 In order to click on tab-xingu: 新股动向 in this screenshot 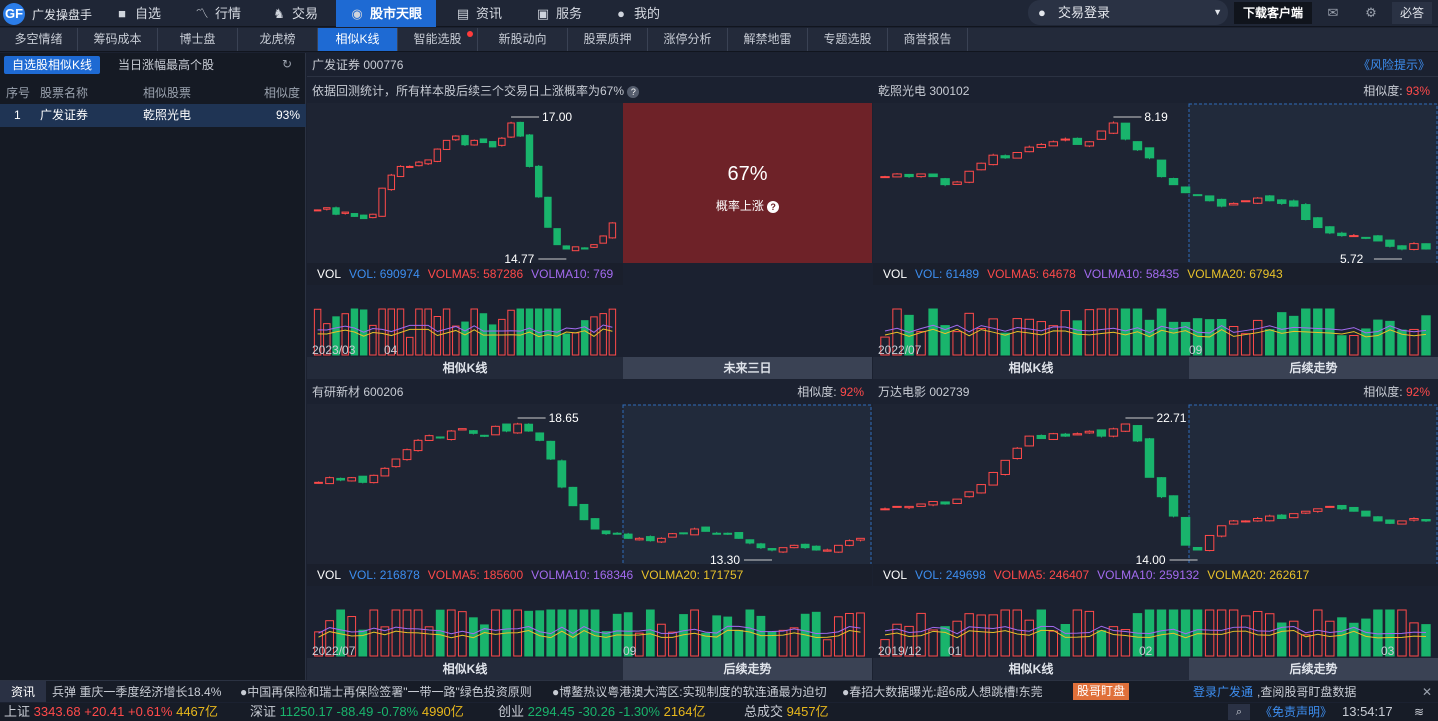, I will do `click(523, 39)`.